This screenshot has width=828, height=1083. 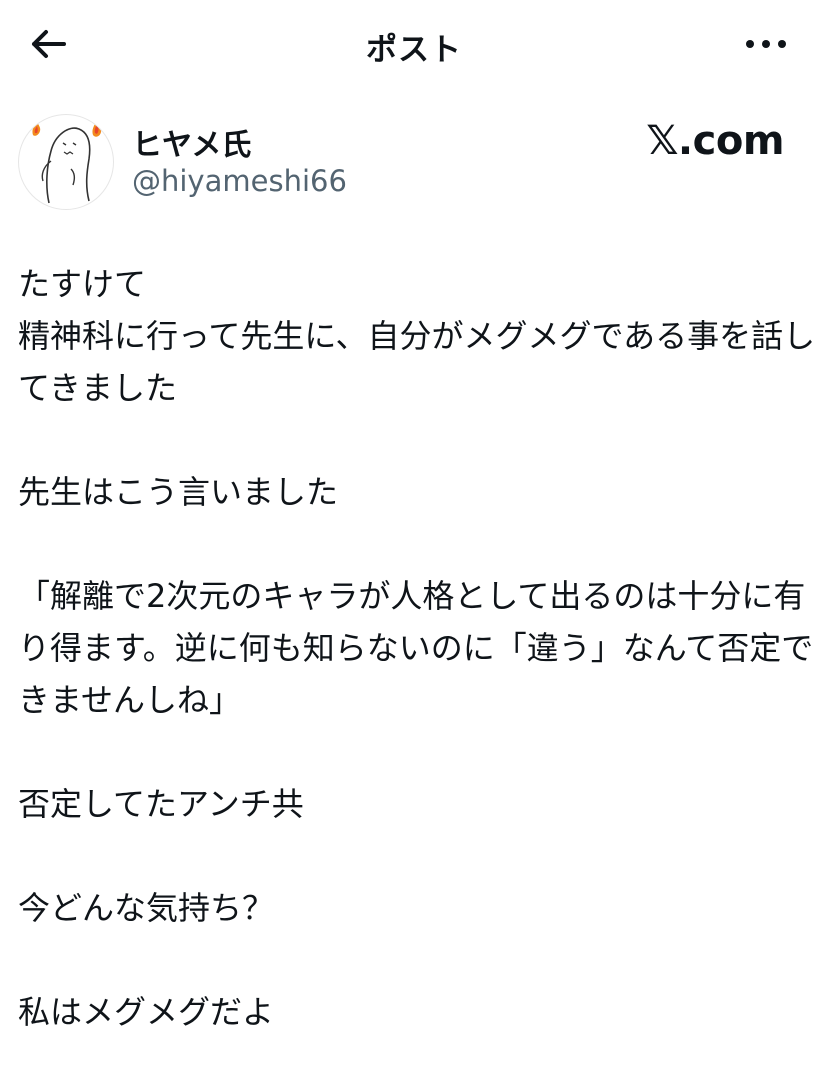 What do you see at coordinates (161, 804) in the screenshot?
I see `post-paragraph: 否定してたアンチ共` at bounding box center [161, 804].